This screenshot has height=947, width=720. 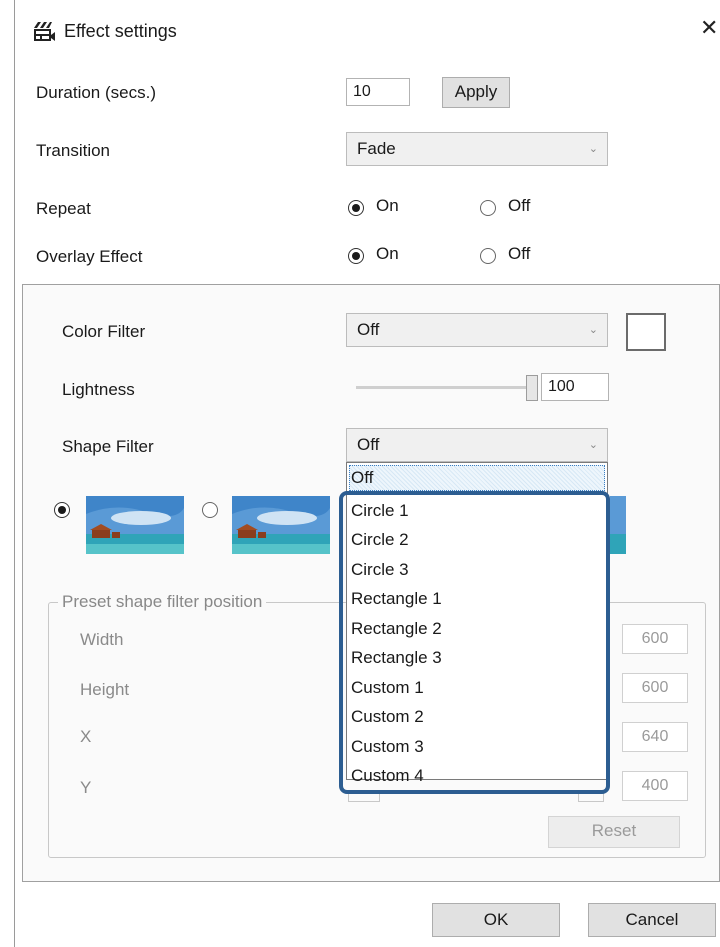 What do you see at coordinates (86, 787) in the screenshot?
I see `y-label: Y` at bounding box center [86, 787].